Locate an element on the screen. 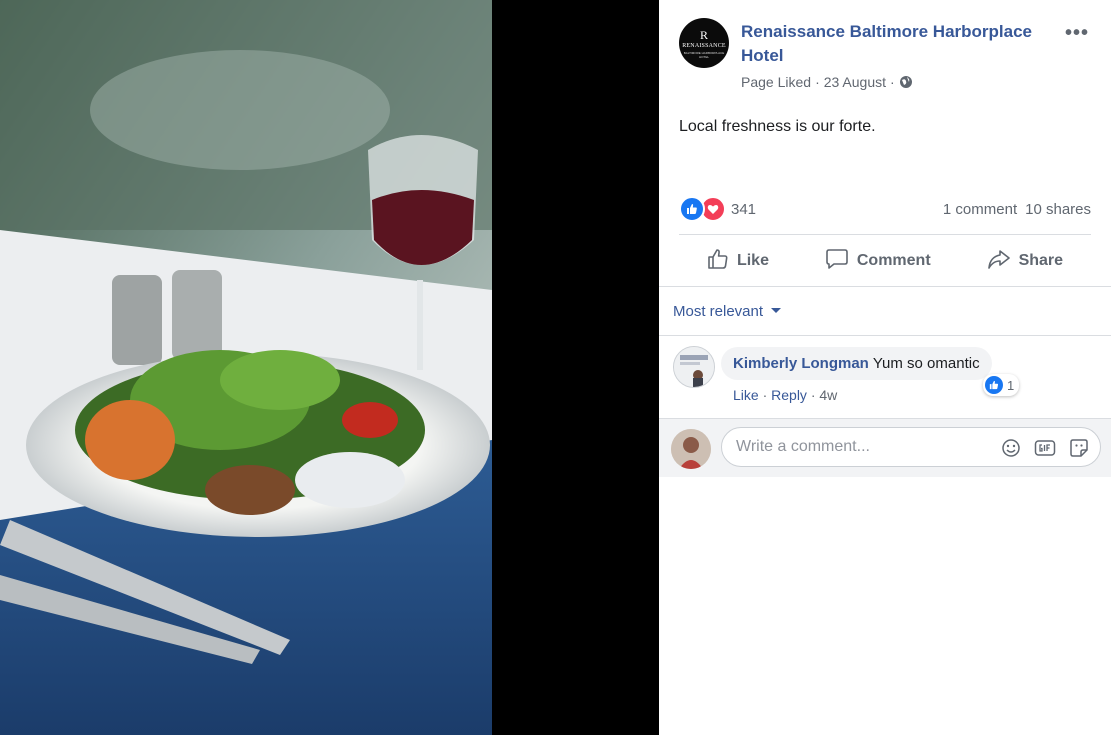 The image size is (1111, 735). post-actions-bar: Like Comment Share is located at coordinates (885, 261).